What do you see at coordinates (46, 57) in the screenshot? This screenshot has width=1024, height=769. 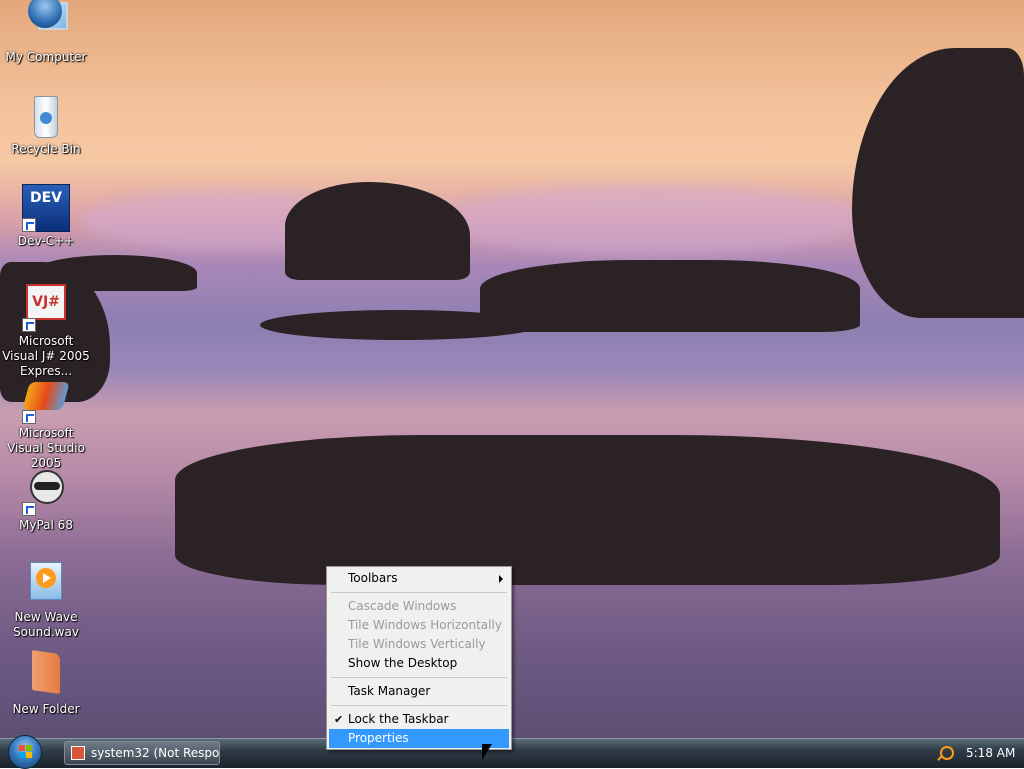 I see `desktop-icon-label: My Computer` at bounding box center [46, 57].